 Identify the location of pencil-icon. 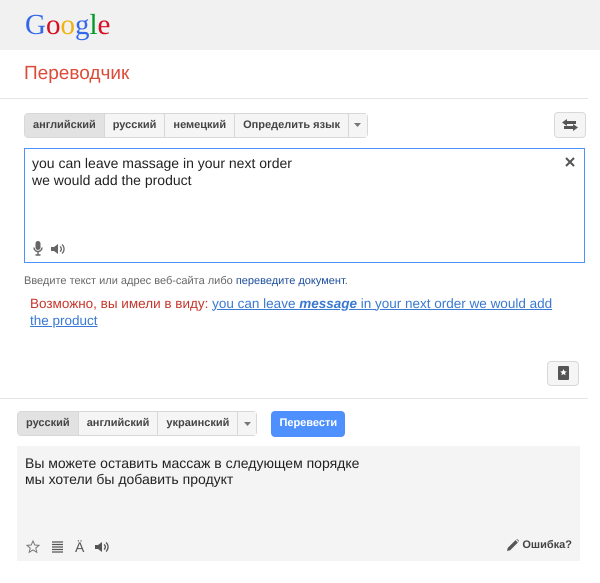
(513, 545).